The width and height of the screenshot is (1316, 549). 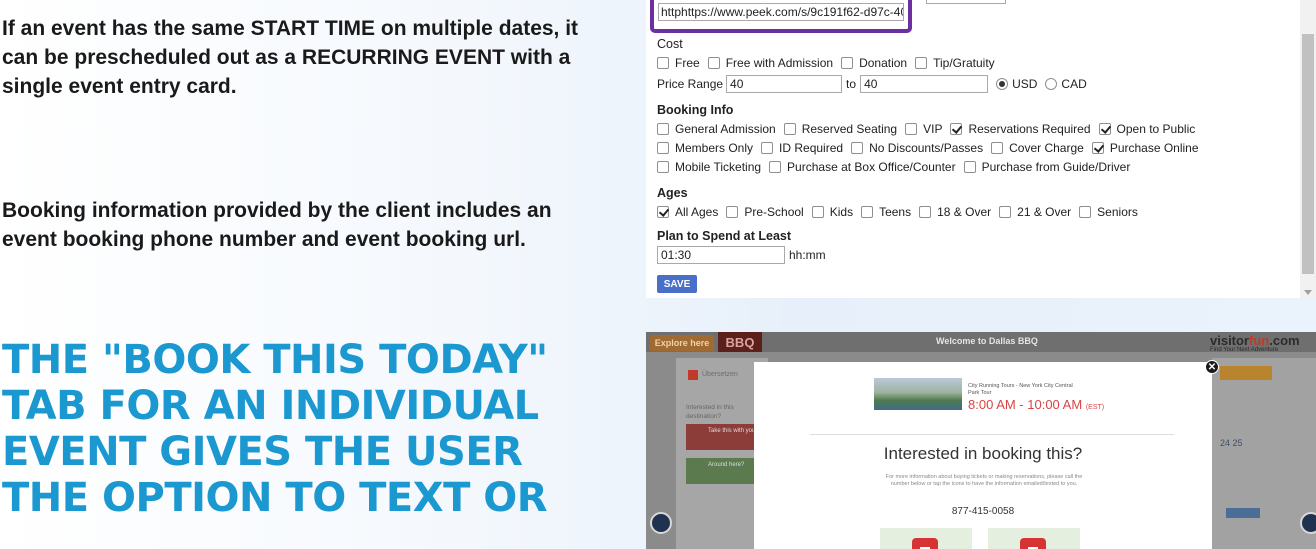 What do you see at coordinates (765, 212) in the screenshot?
I see `pre-school-option: Pre-School` at bounding box center [765, 212].